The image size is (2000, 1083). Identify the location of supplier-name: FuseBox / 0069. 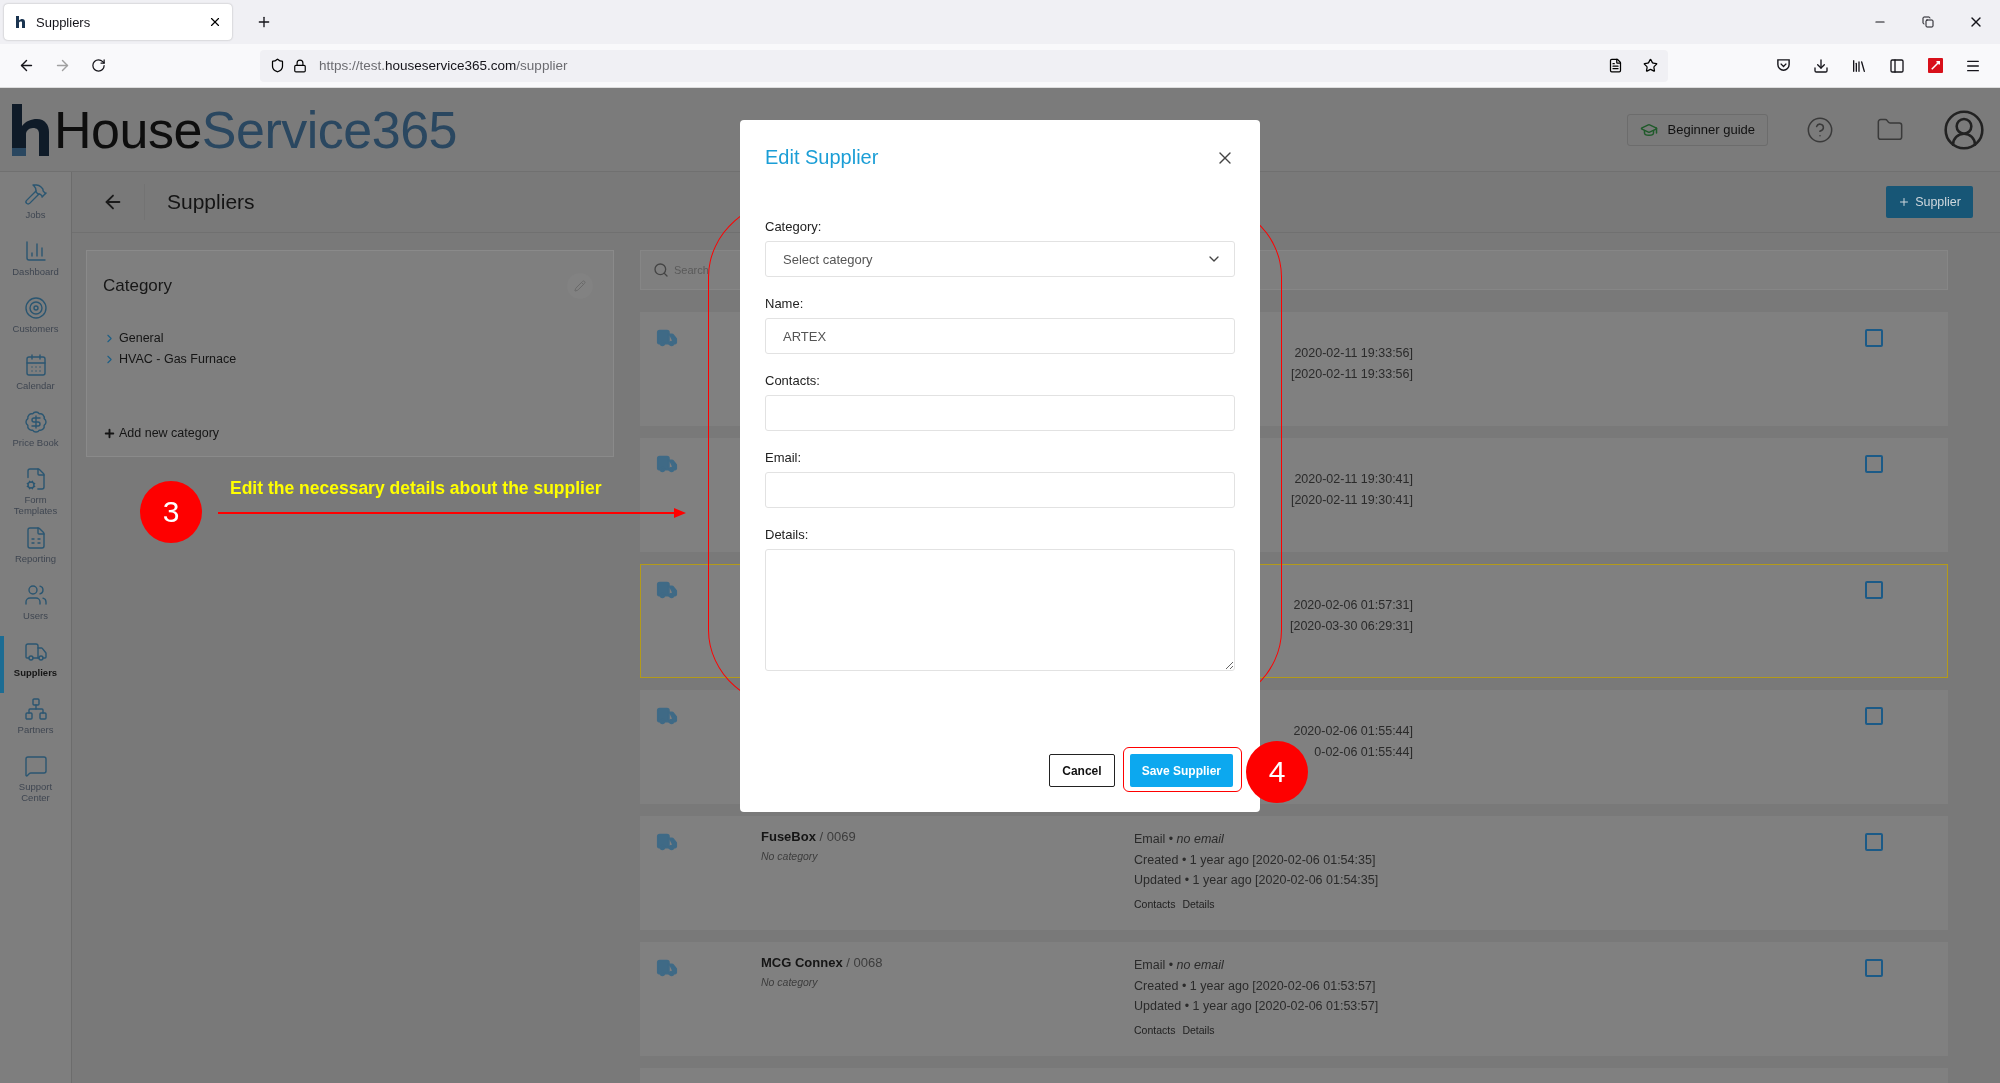
(809, 836).